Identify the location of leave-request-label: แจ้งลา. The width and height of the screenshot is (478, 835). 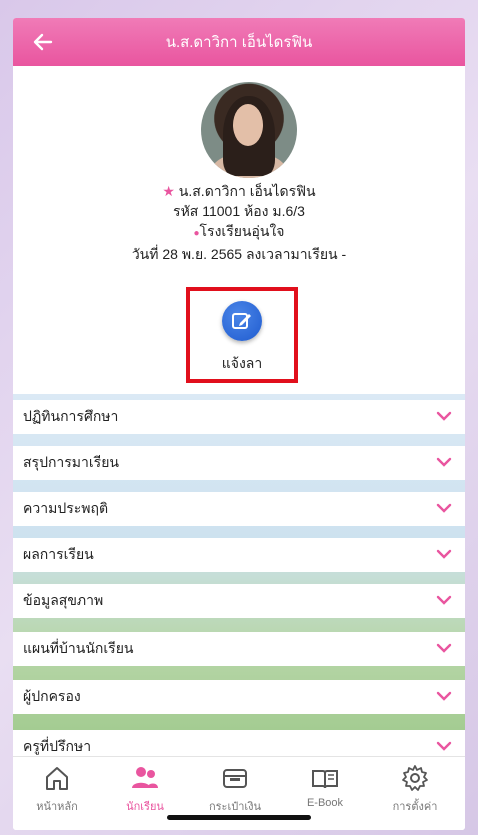
(242, 363).